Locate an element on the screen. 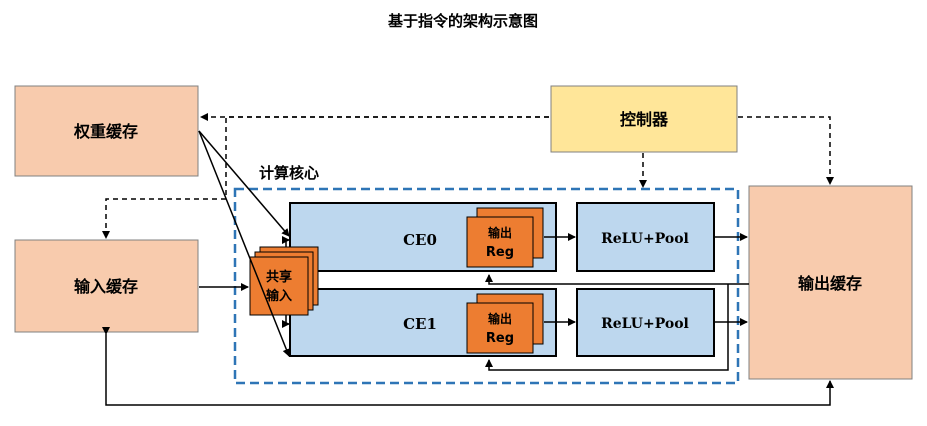 This screenshot has height=426, width=927. ce0-reg-label-2: Reg is located at coordinates (500, 252).